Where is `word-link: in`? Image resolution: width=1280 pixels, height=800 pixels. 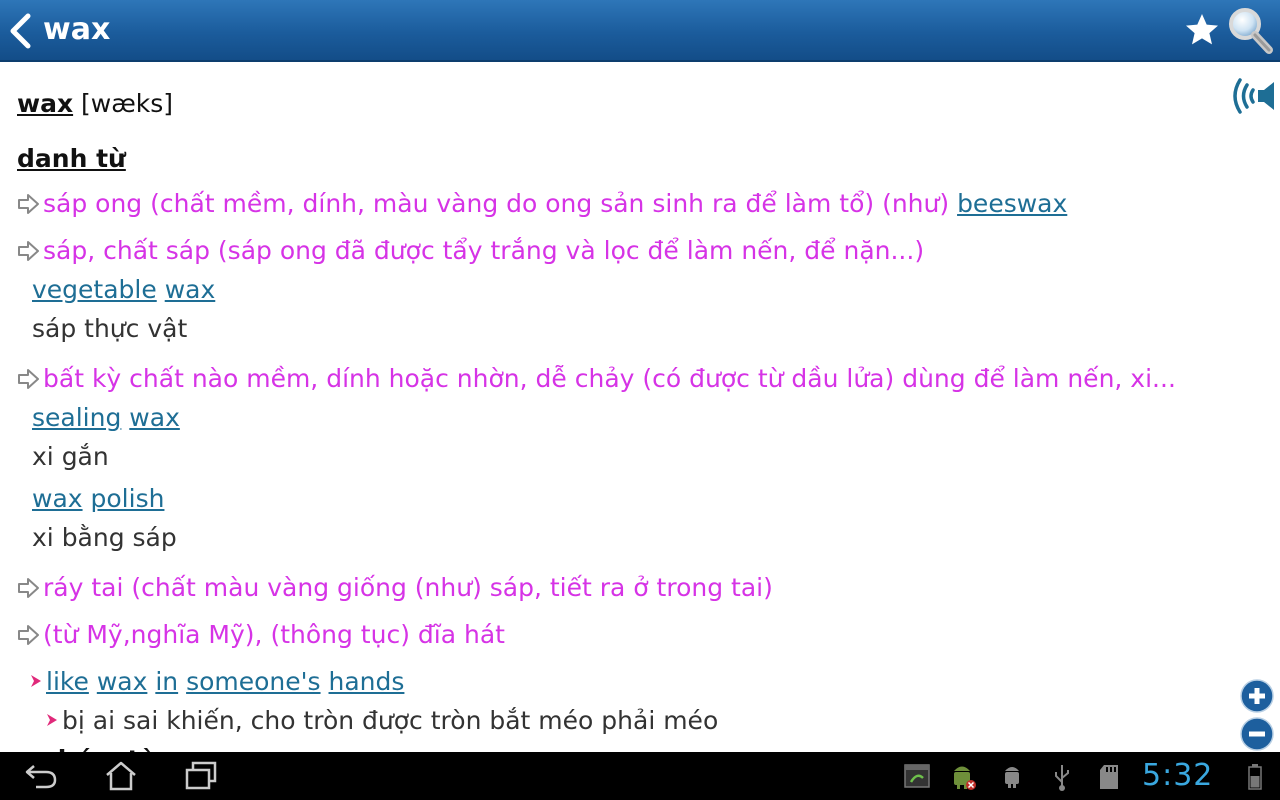
word-link: in is located at coordinates (166, 681).